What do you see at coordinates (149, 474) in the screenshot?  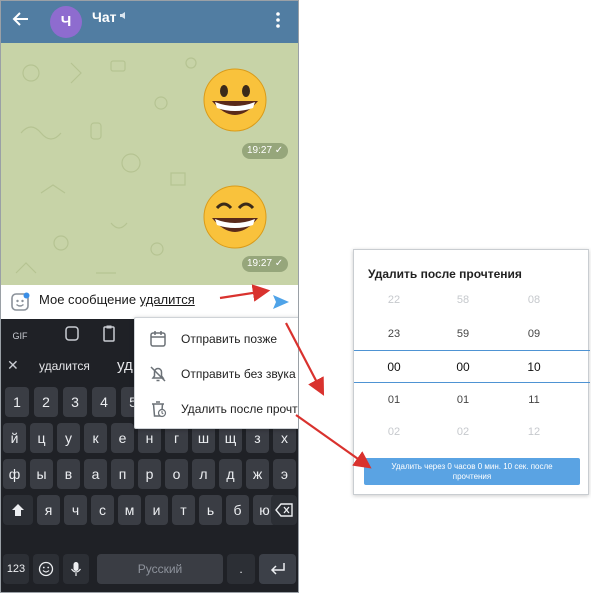 I see `key-letter: р` at bounding box center [149, 474].